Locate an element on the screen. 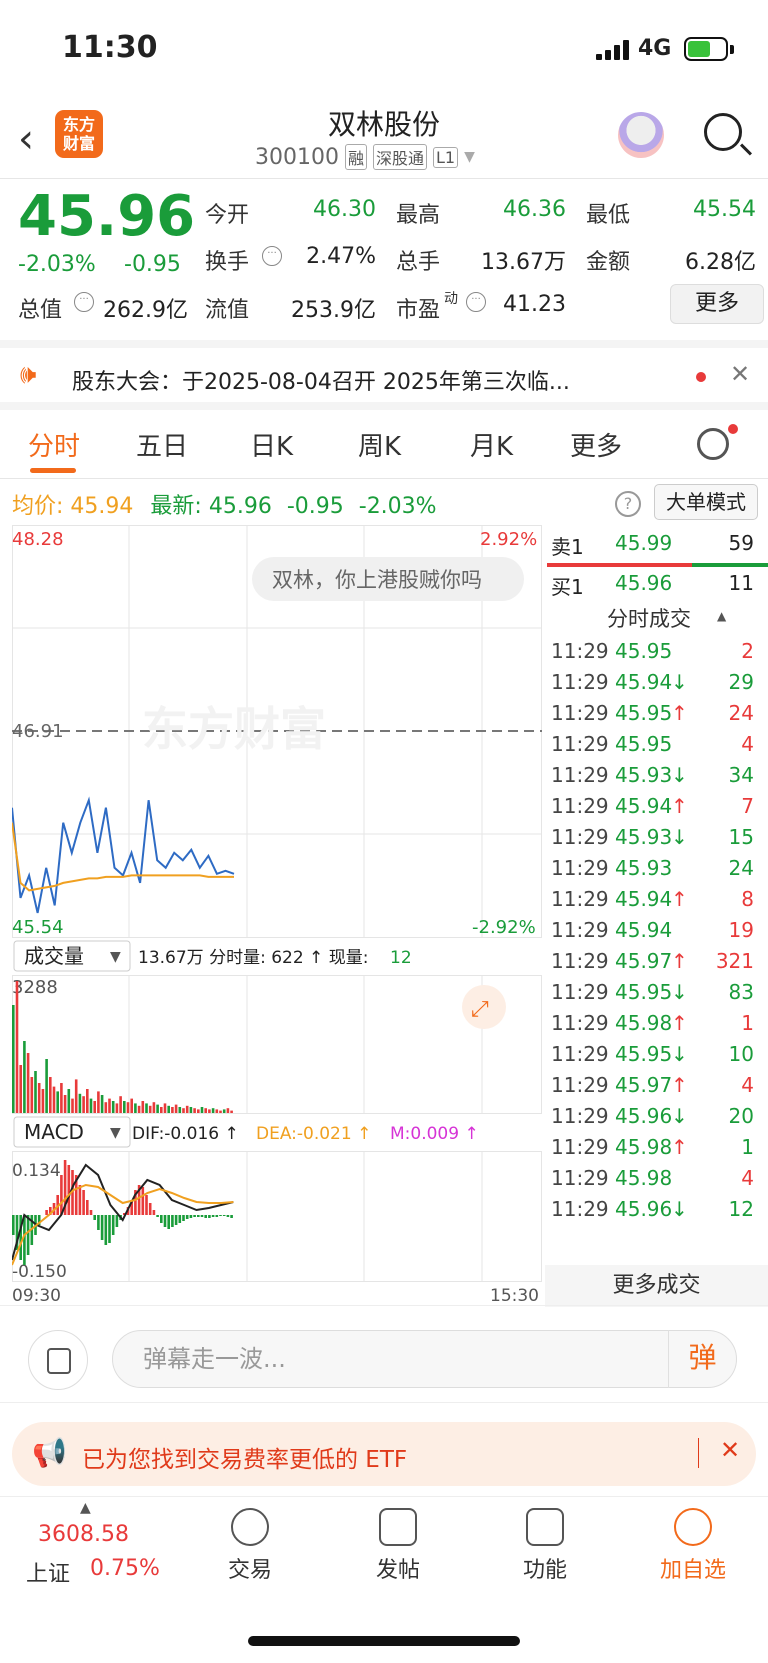 The image size is (768, 1663). help-icon: ? is located at coordinates (628, 504).